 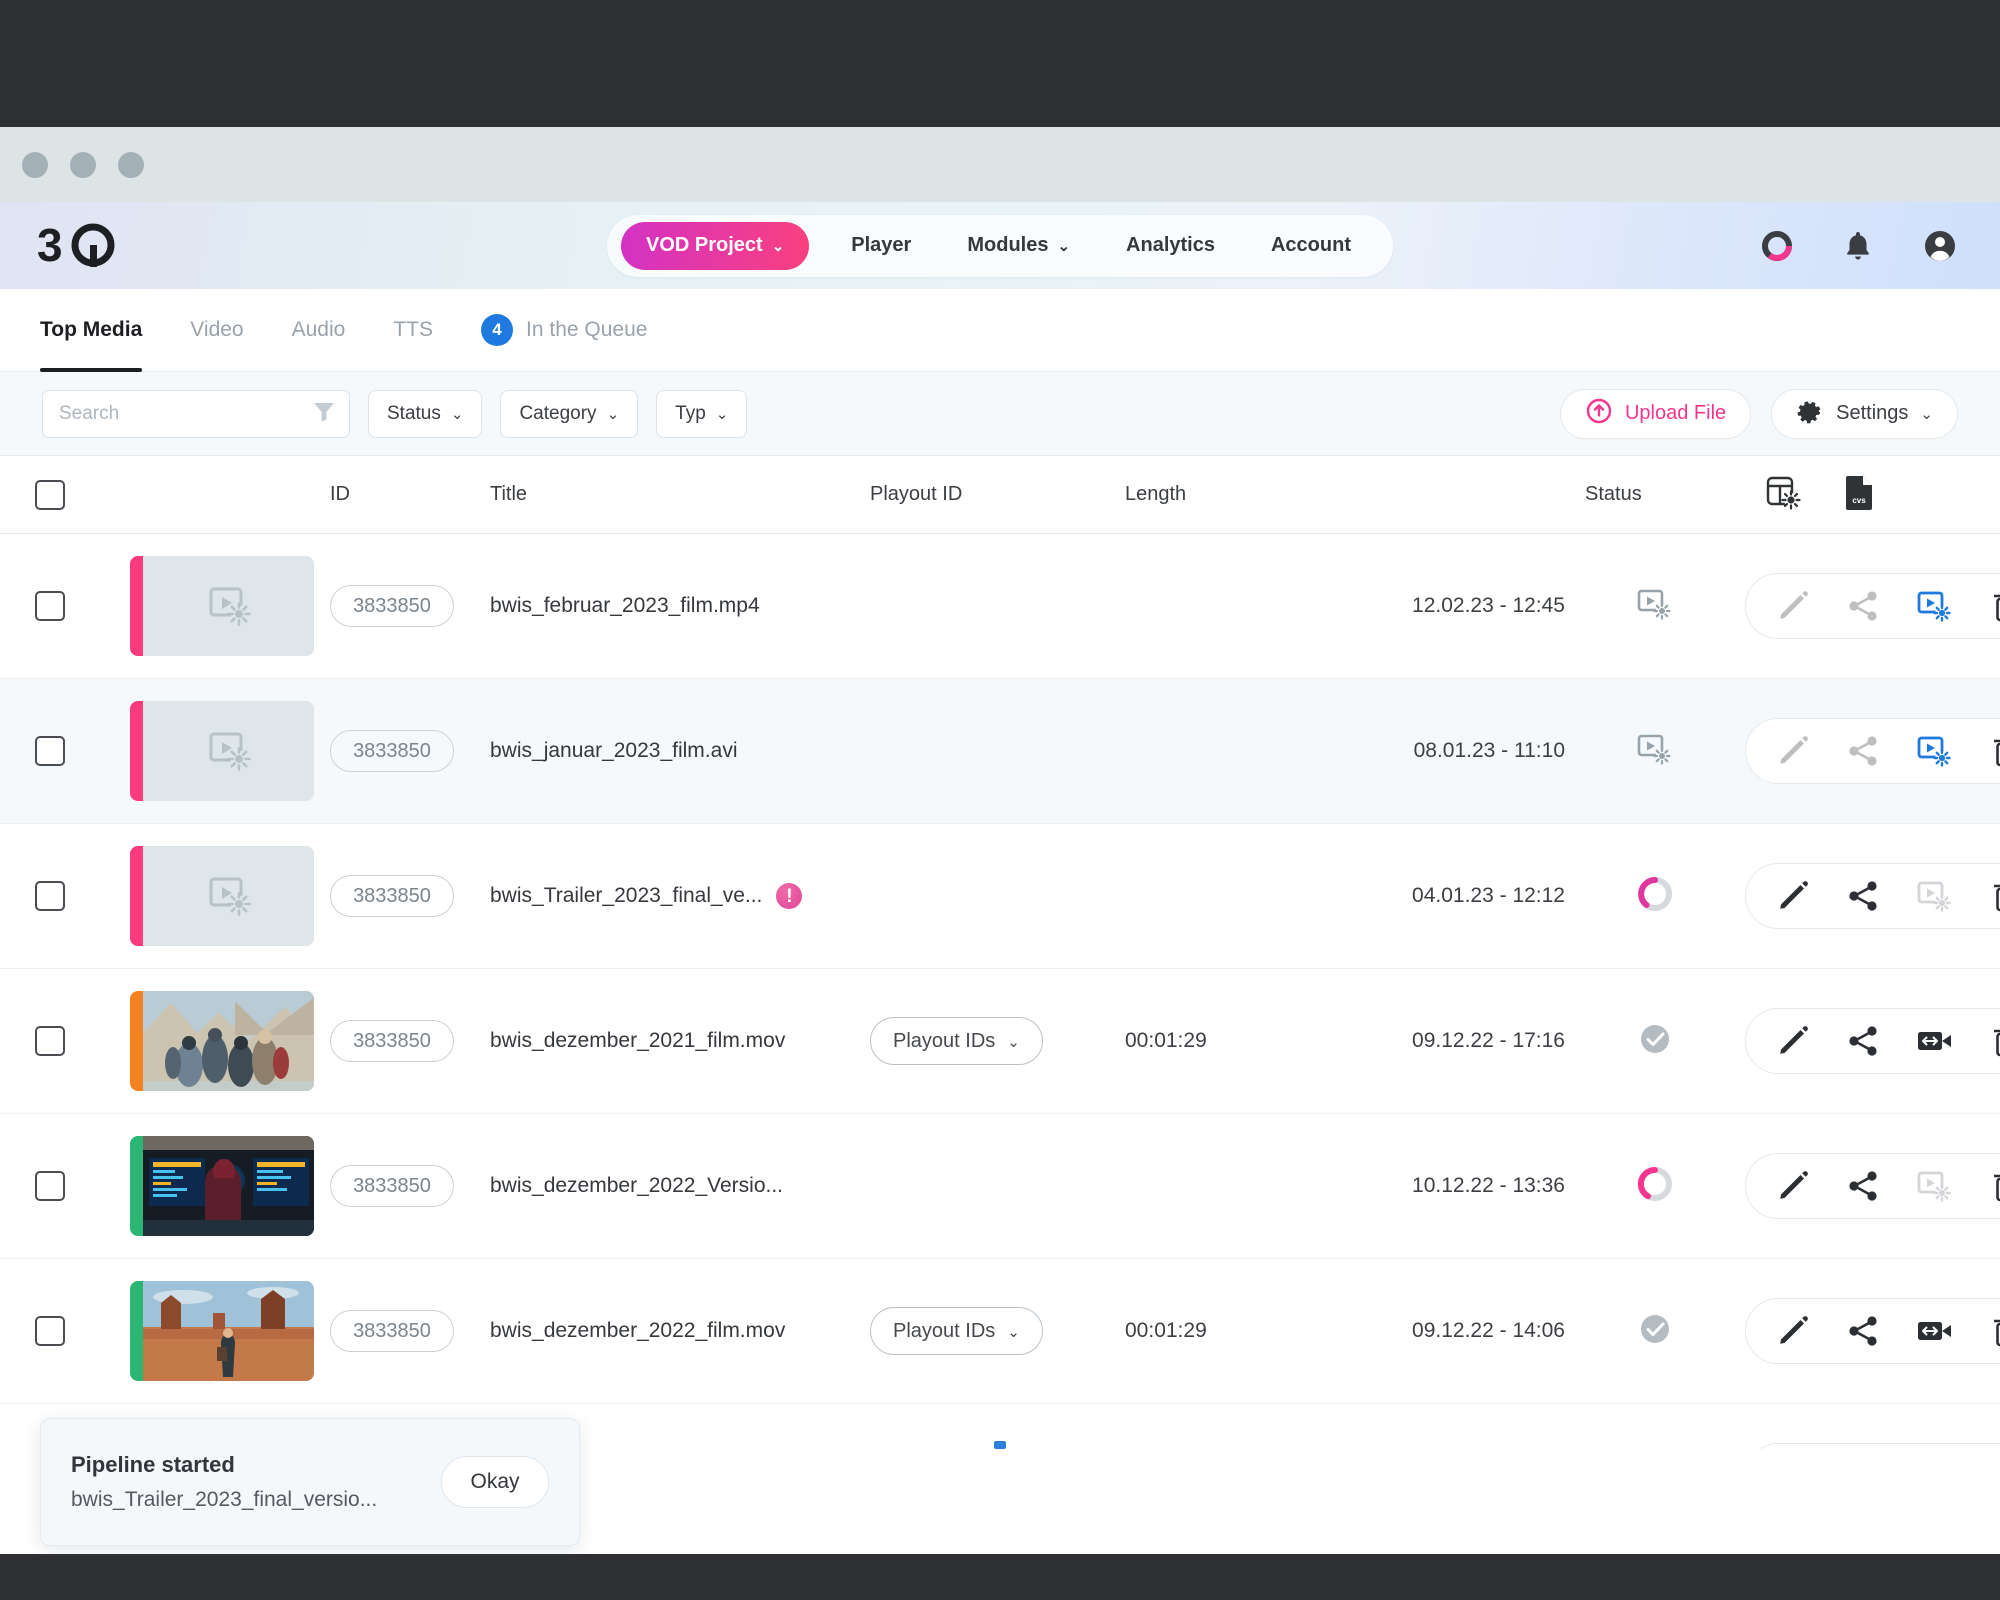 I want to click on row-actions-cell, so click(x=1872, y=1041).